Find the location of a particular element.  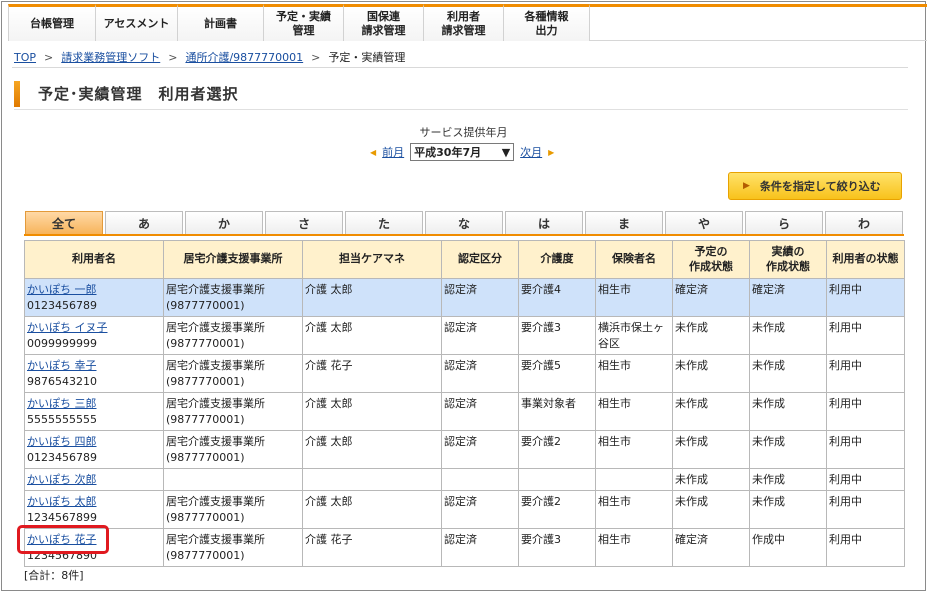

user-id: 0099999999 is located at coordinates (62, 343).